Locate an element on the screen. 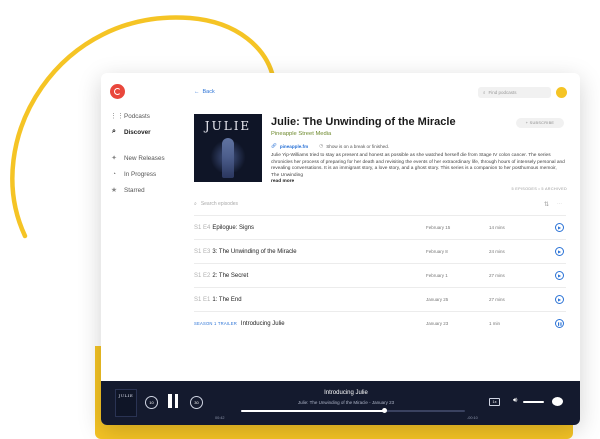 The width and height of the screenshot is (600, 439). sidebar-item-label: Podcasts is located at coordinates (137, 116).